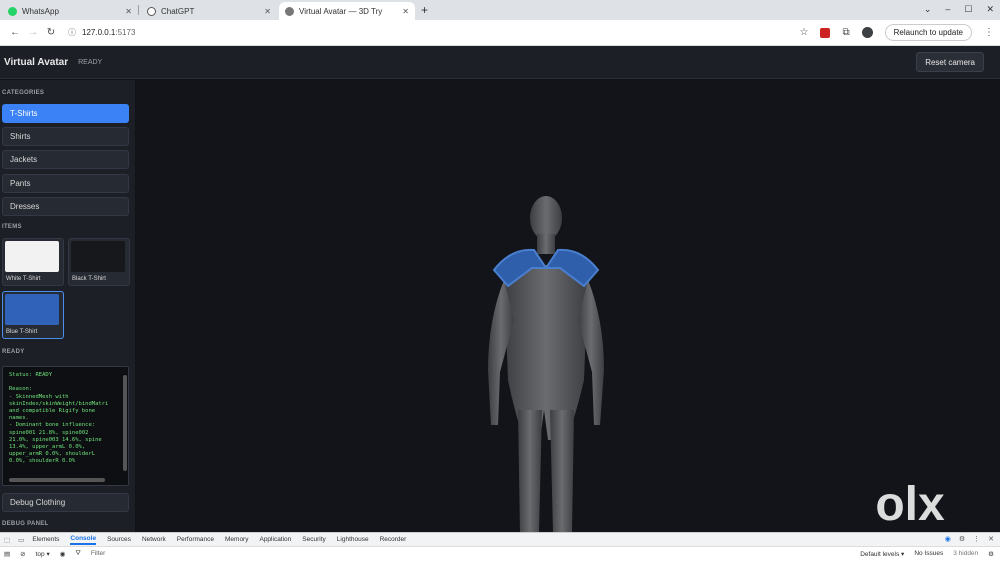  Describe the element at coordinates (969, 539) in the screenshot. I see `devtools-controls: ◉ ⚙ ⋮ ✕` at that location.